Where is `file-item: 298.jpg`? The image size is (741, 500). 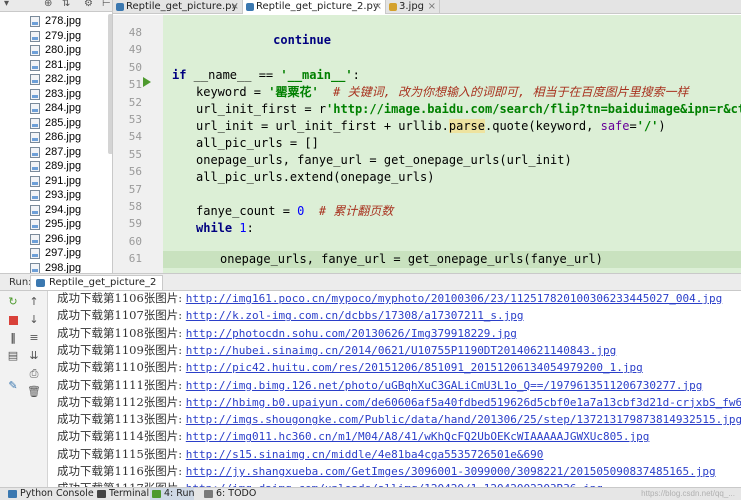 file-item: 298.jpg is located at coordinates (56, 267).